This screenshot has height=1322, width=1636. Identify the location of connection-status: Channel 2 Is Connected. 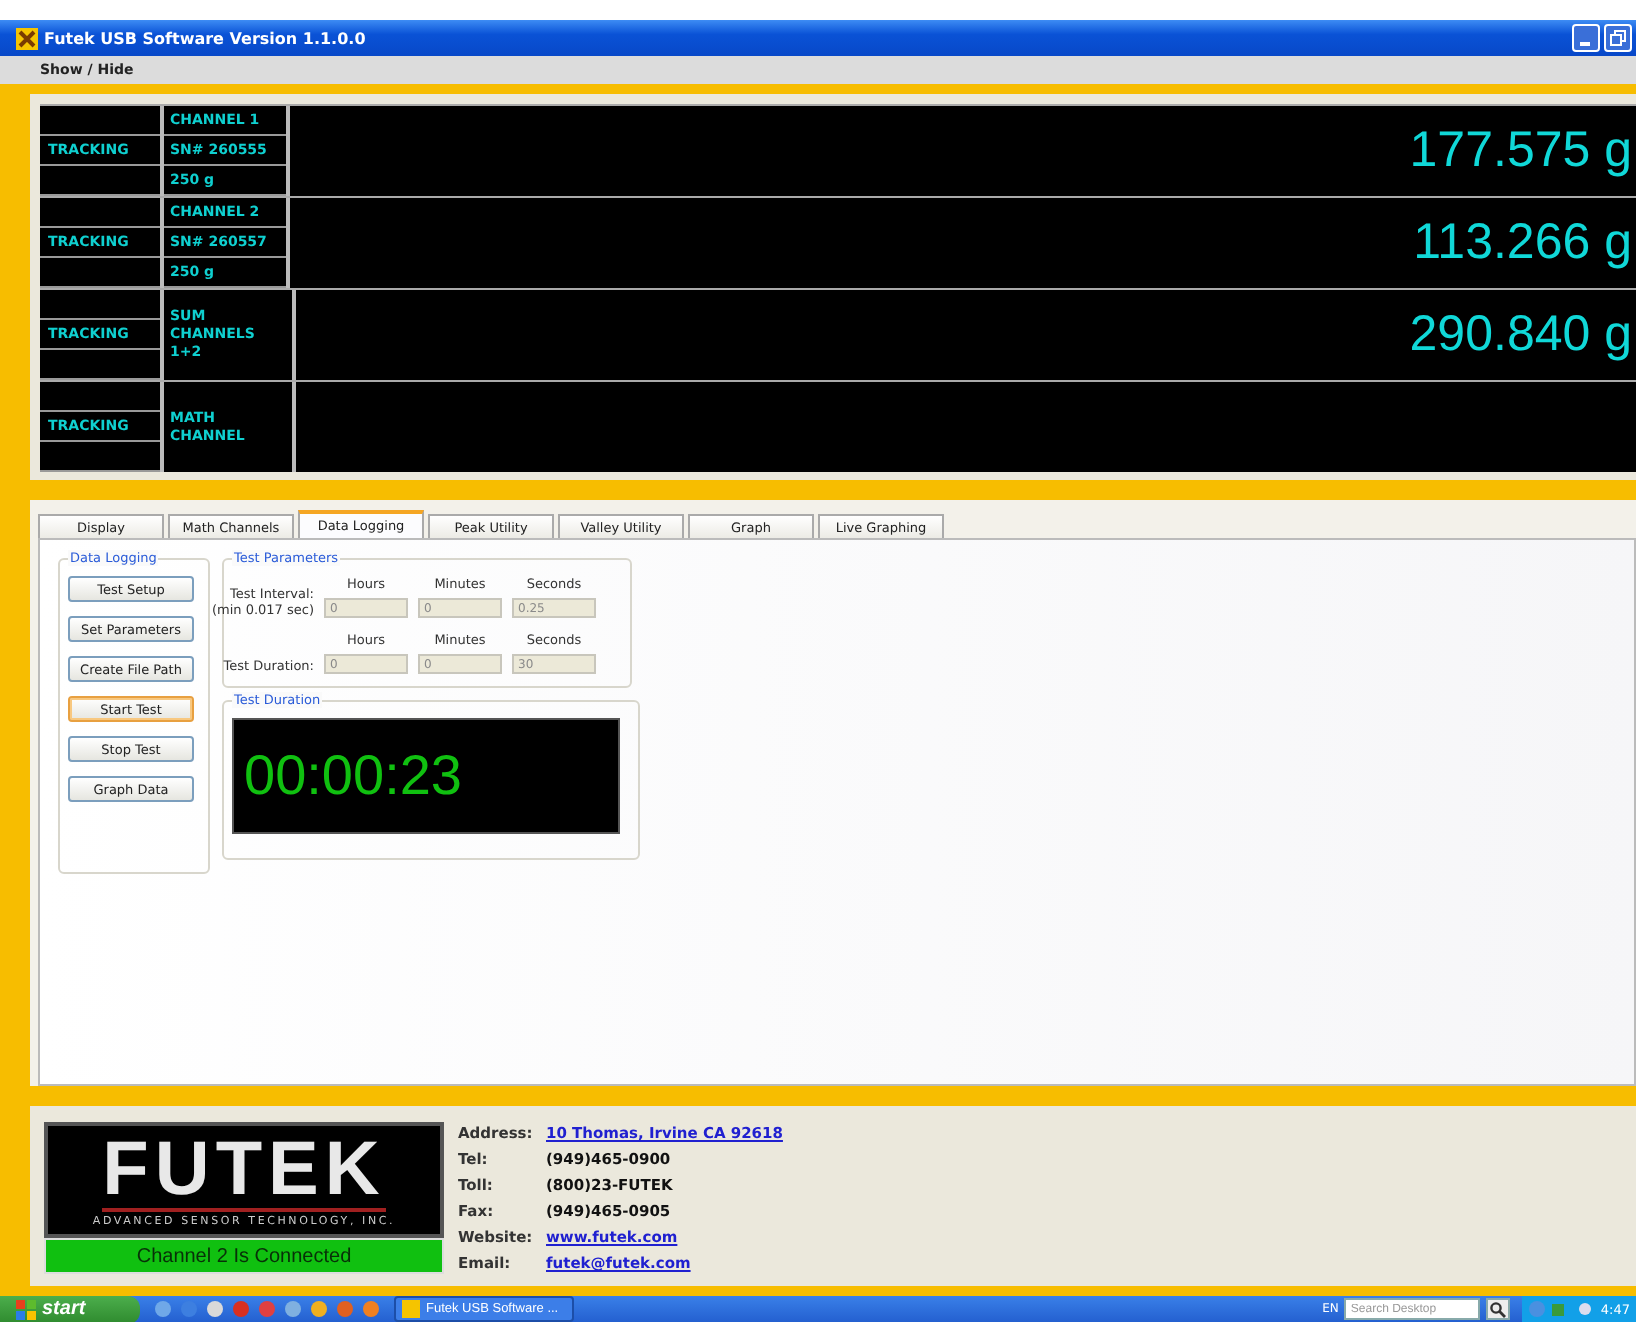
(244, 1256).